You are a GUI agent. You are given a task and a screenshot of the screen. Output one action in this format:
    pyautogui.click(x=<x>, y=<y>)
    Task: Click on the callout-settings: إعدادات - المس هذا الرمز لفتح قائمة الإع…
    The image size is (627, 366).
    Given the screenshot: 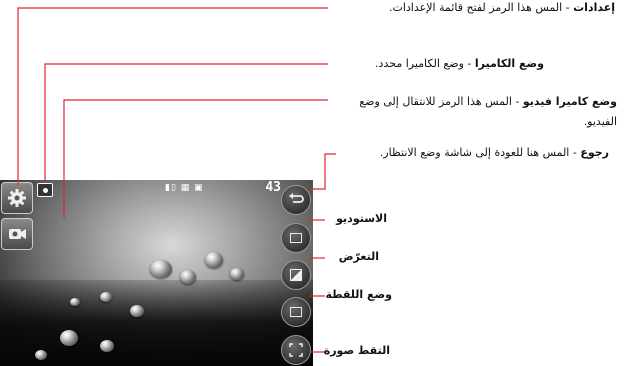 What is the action you would take?
    pyautogui.click(x=502, y=7)
    